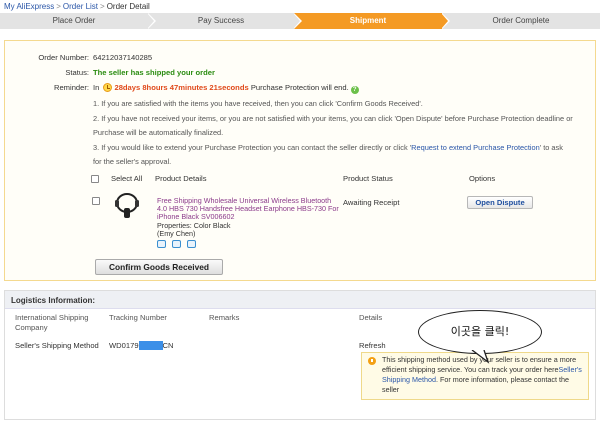 The height and width of the screenshot is (422, 600). What do you see at coordinates (127, 207) in the screenshot?
I see `headset-thumbnail` at bounding box center [127, 207].